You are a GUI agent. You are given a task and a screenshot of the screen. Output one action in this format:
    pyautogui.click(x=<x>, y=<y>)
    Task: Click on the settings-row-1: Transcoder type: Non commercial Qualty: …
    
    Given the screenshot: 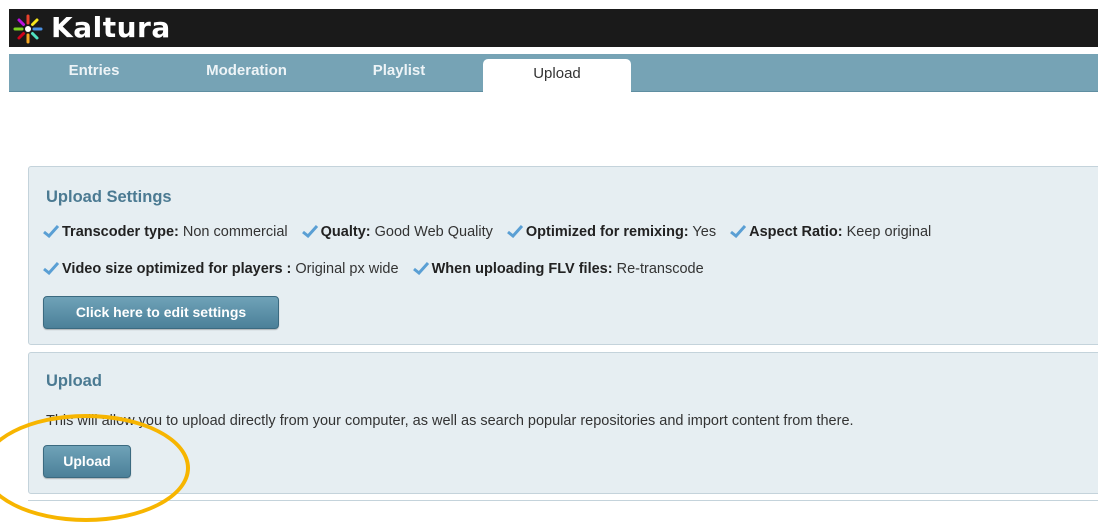 What is the action you would take?
    pyautogui.click(x=492, y=232)
    